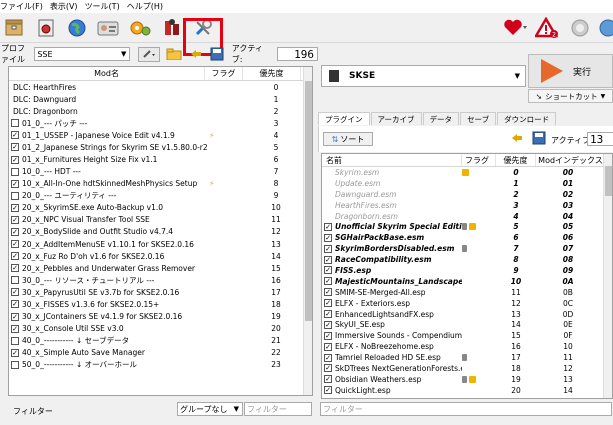 The height and width of the screenshot is (425, 613). I want to click on open-folder-icon, so click(174, 54).